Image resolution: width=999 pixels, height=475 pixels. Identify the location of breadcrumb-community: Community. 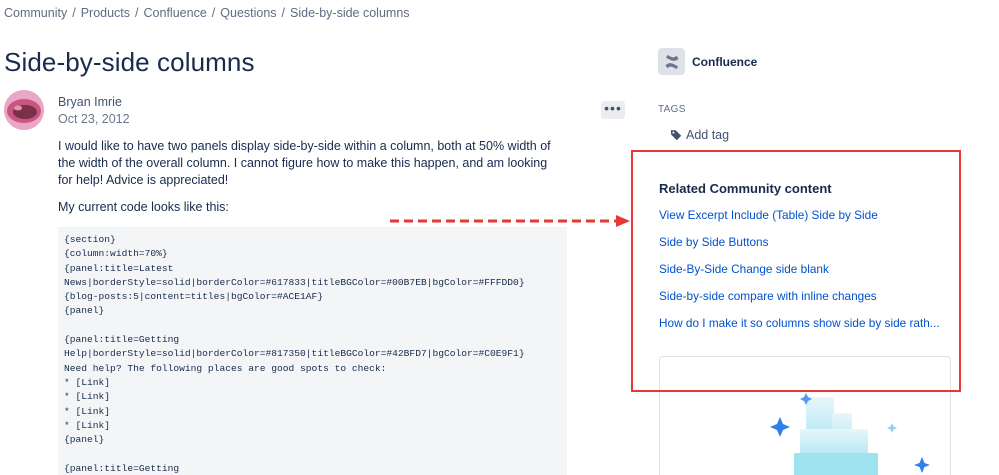
(35, 13).